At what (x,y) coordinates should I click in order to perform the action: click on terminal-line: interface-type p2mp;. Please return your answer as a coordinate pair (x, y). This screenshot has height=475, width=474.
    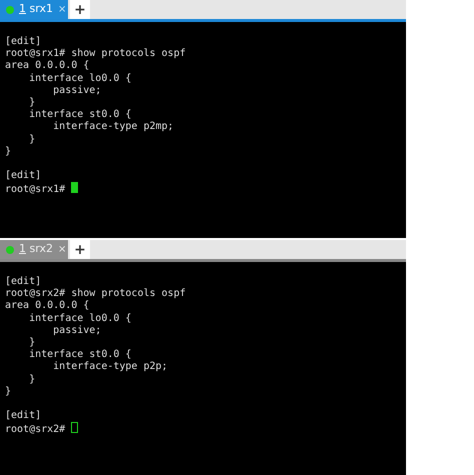
    Looking at the image, I should click on (113, 126).